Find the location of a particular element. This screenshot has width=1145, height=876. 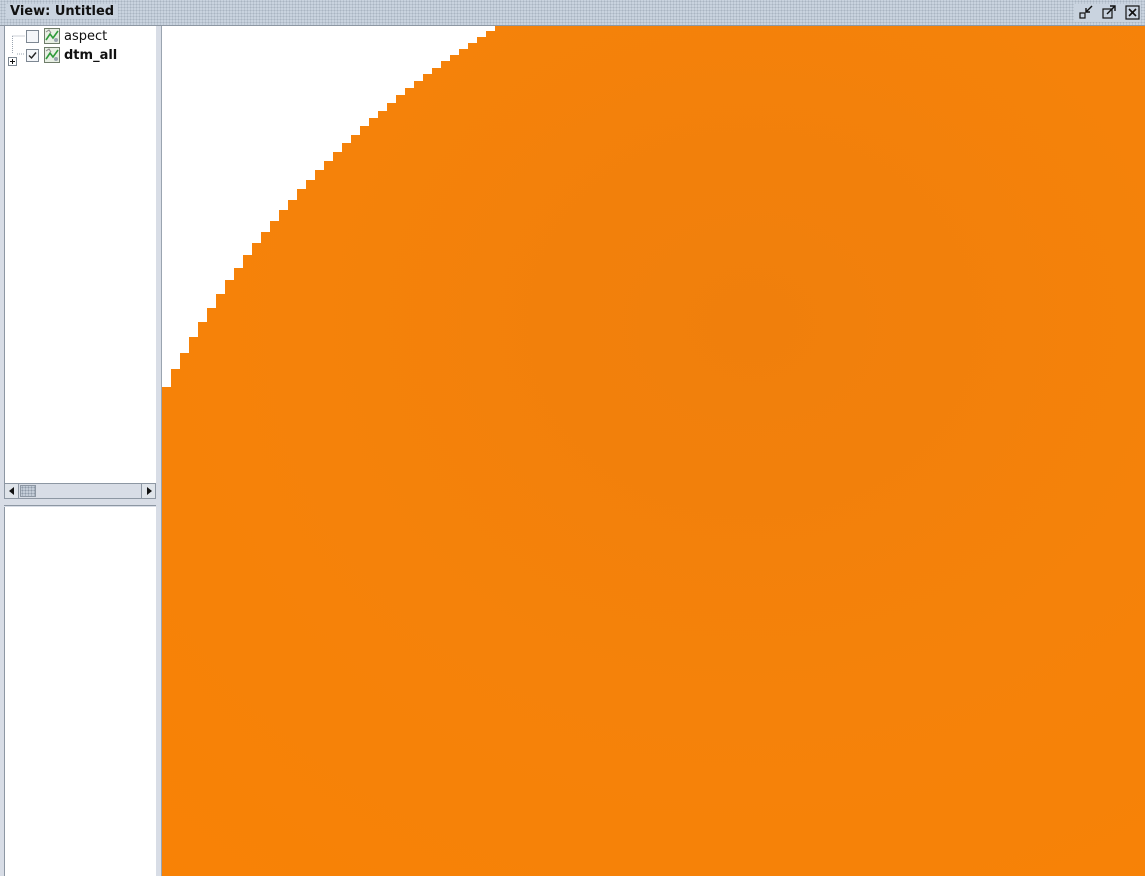

scroll-right-button is located at coordinates (148, 491).